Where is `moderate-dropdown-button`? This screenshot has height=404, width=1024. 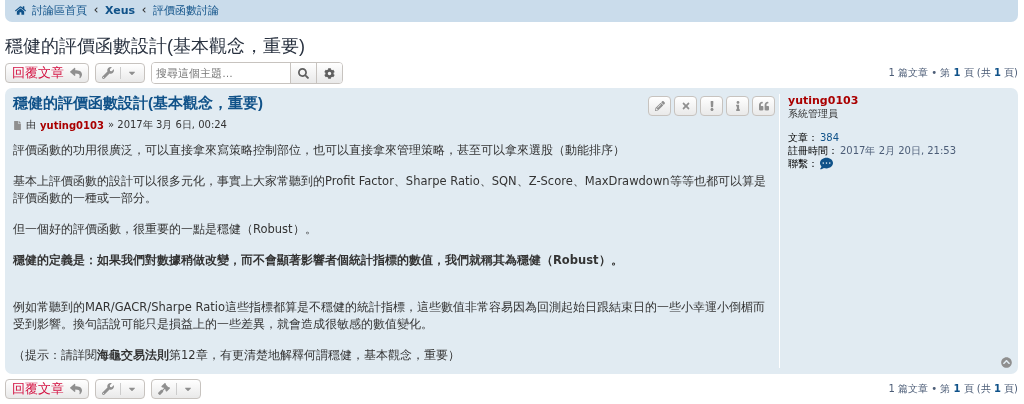
moderate-dropdown-button is located at coordinates (176, 389).